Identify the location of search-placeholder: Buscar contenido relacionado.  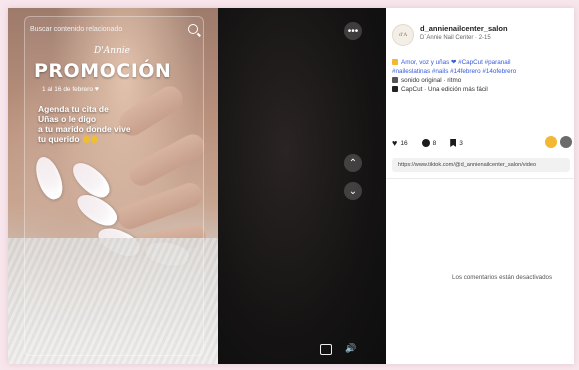
(76, 29).